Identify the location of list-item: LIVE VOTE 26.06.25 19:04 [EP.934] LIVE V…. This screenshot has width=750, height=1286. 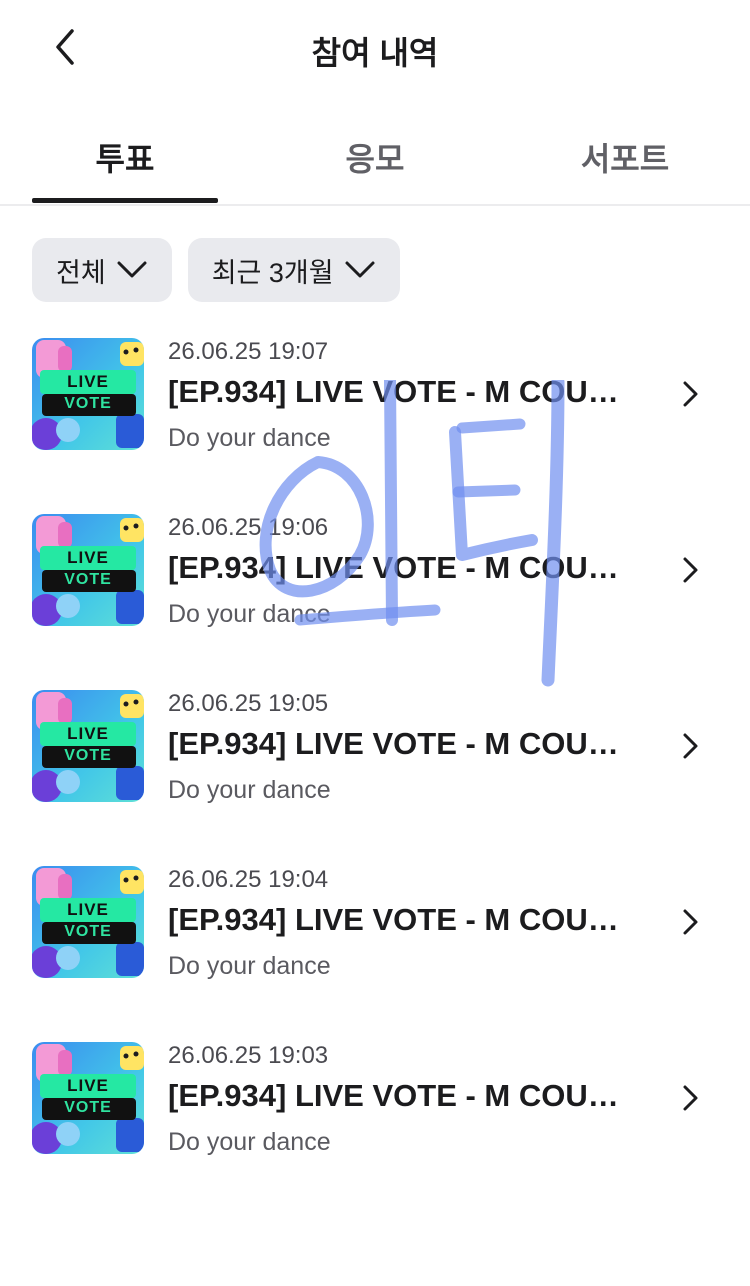
(375, 923).